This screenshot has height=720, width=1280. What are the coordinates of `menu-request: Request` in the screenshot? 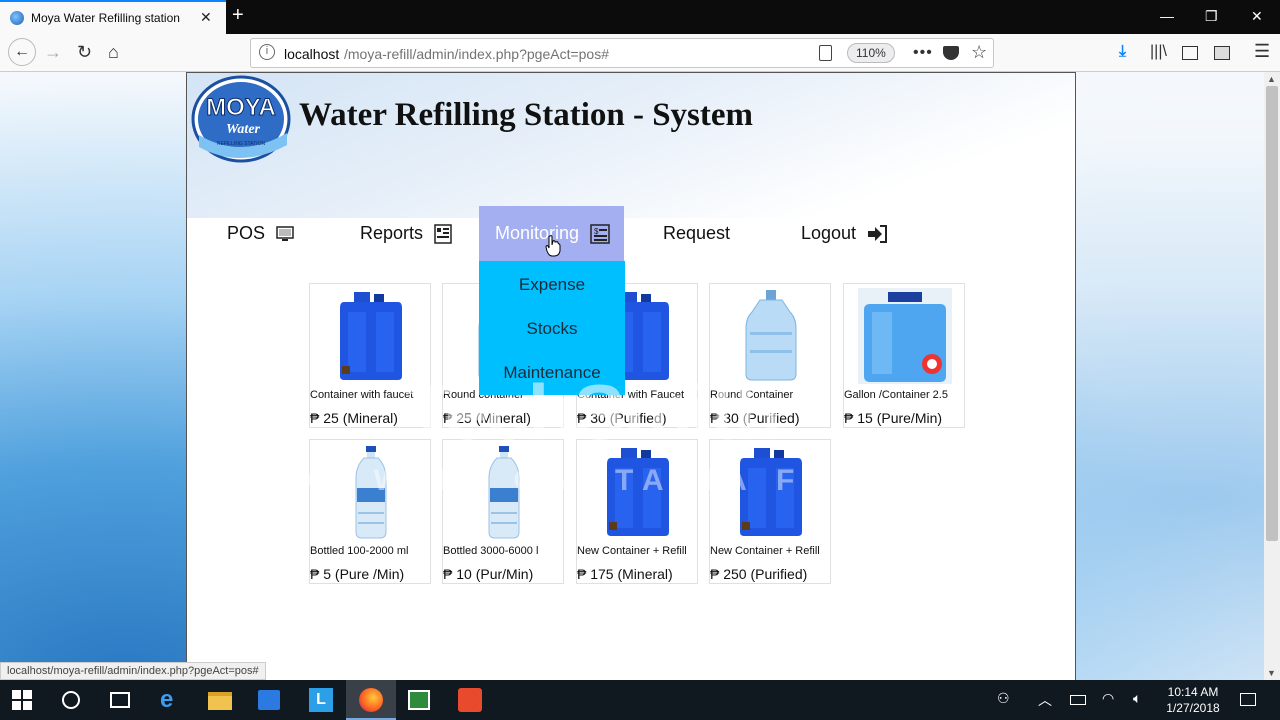 It's located at (696, 235).